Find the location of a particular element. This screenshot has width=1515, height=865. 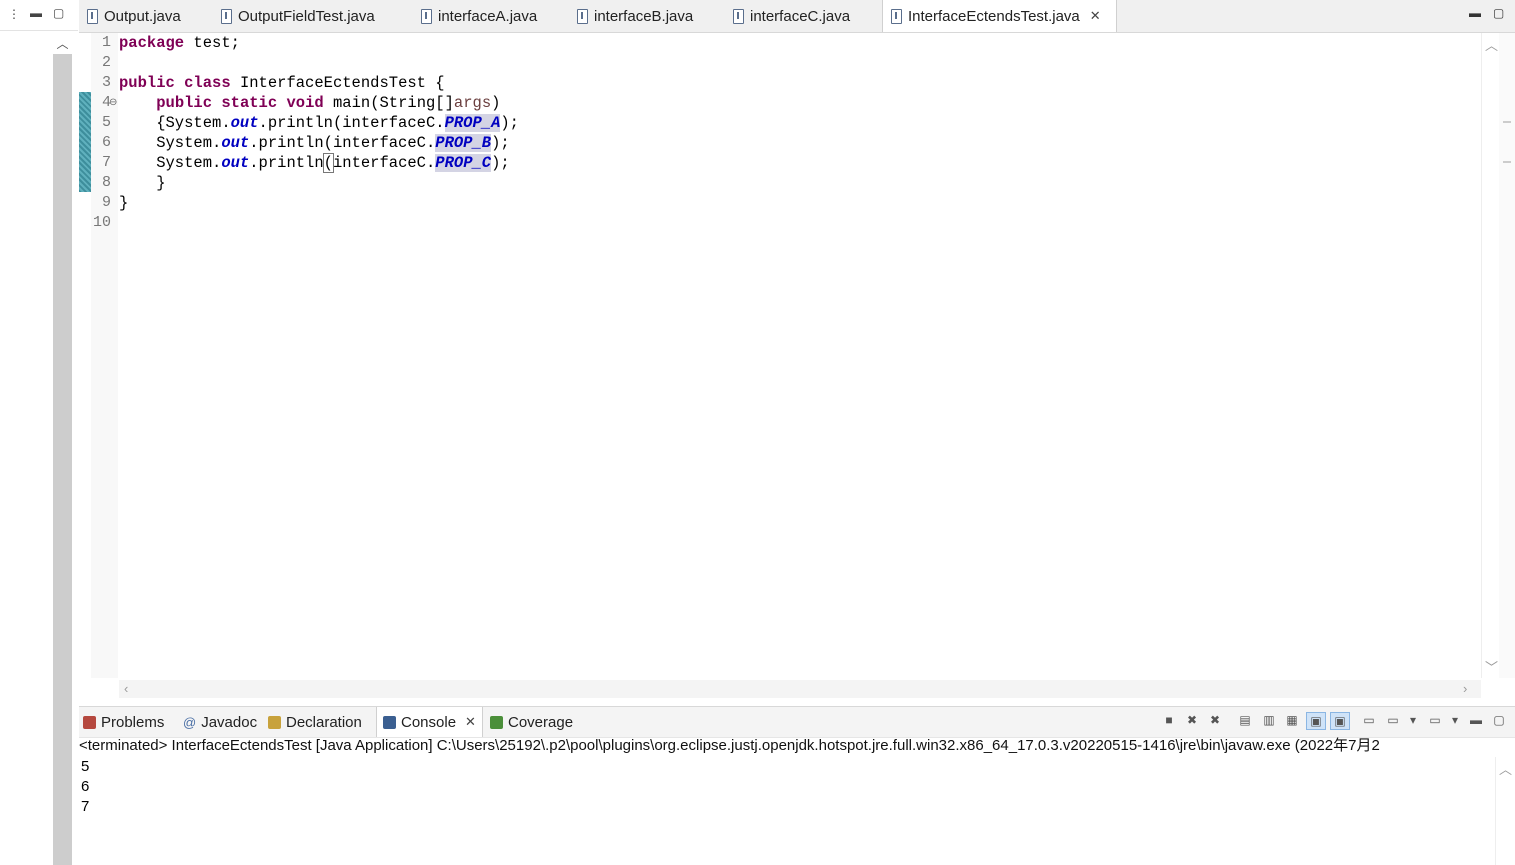

tab-declaration: Declaration is located at coordinates (315, 722).